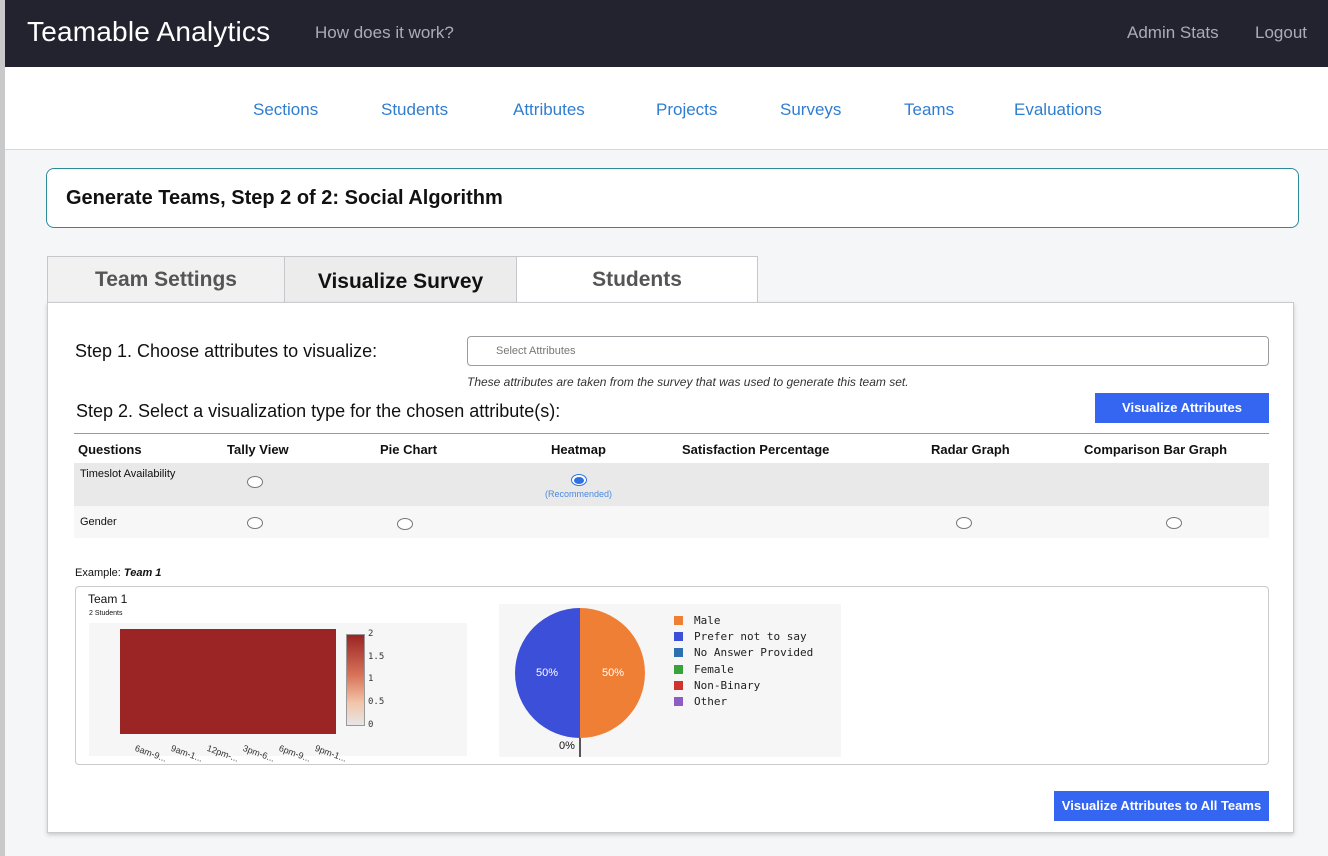  I want to click on col-pie-chart: Pie Chart, so click(409, 449).